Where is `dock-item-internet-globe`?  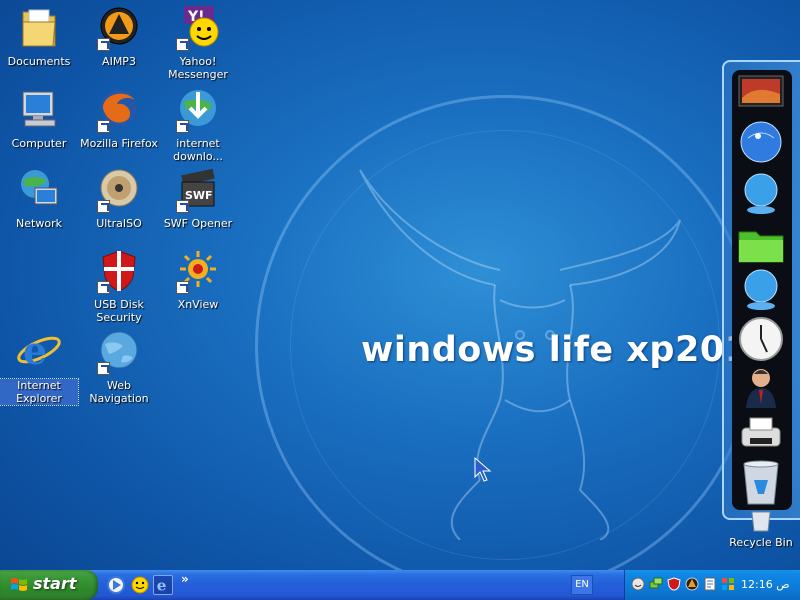 dock-item-internet-globe is located at coordinates (761, 193).